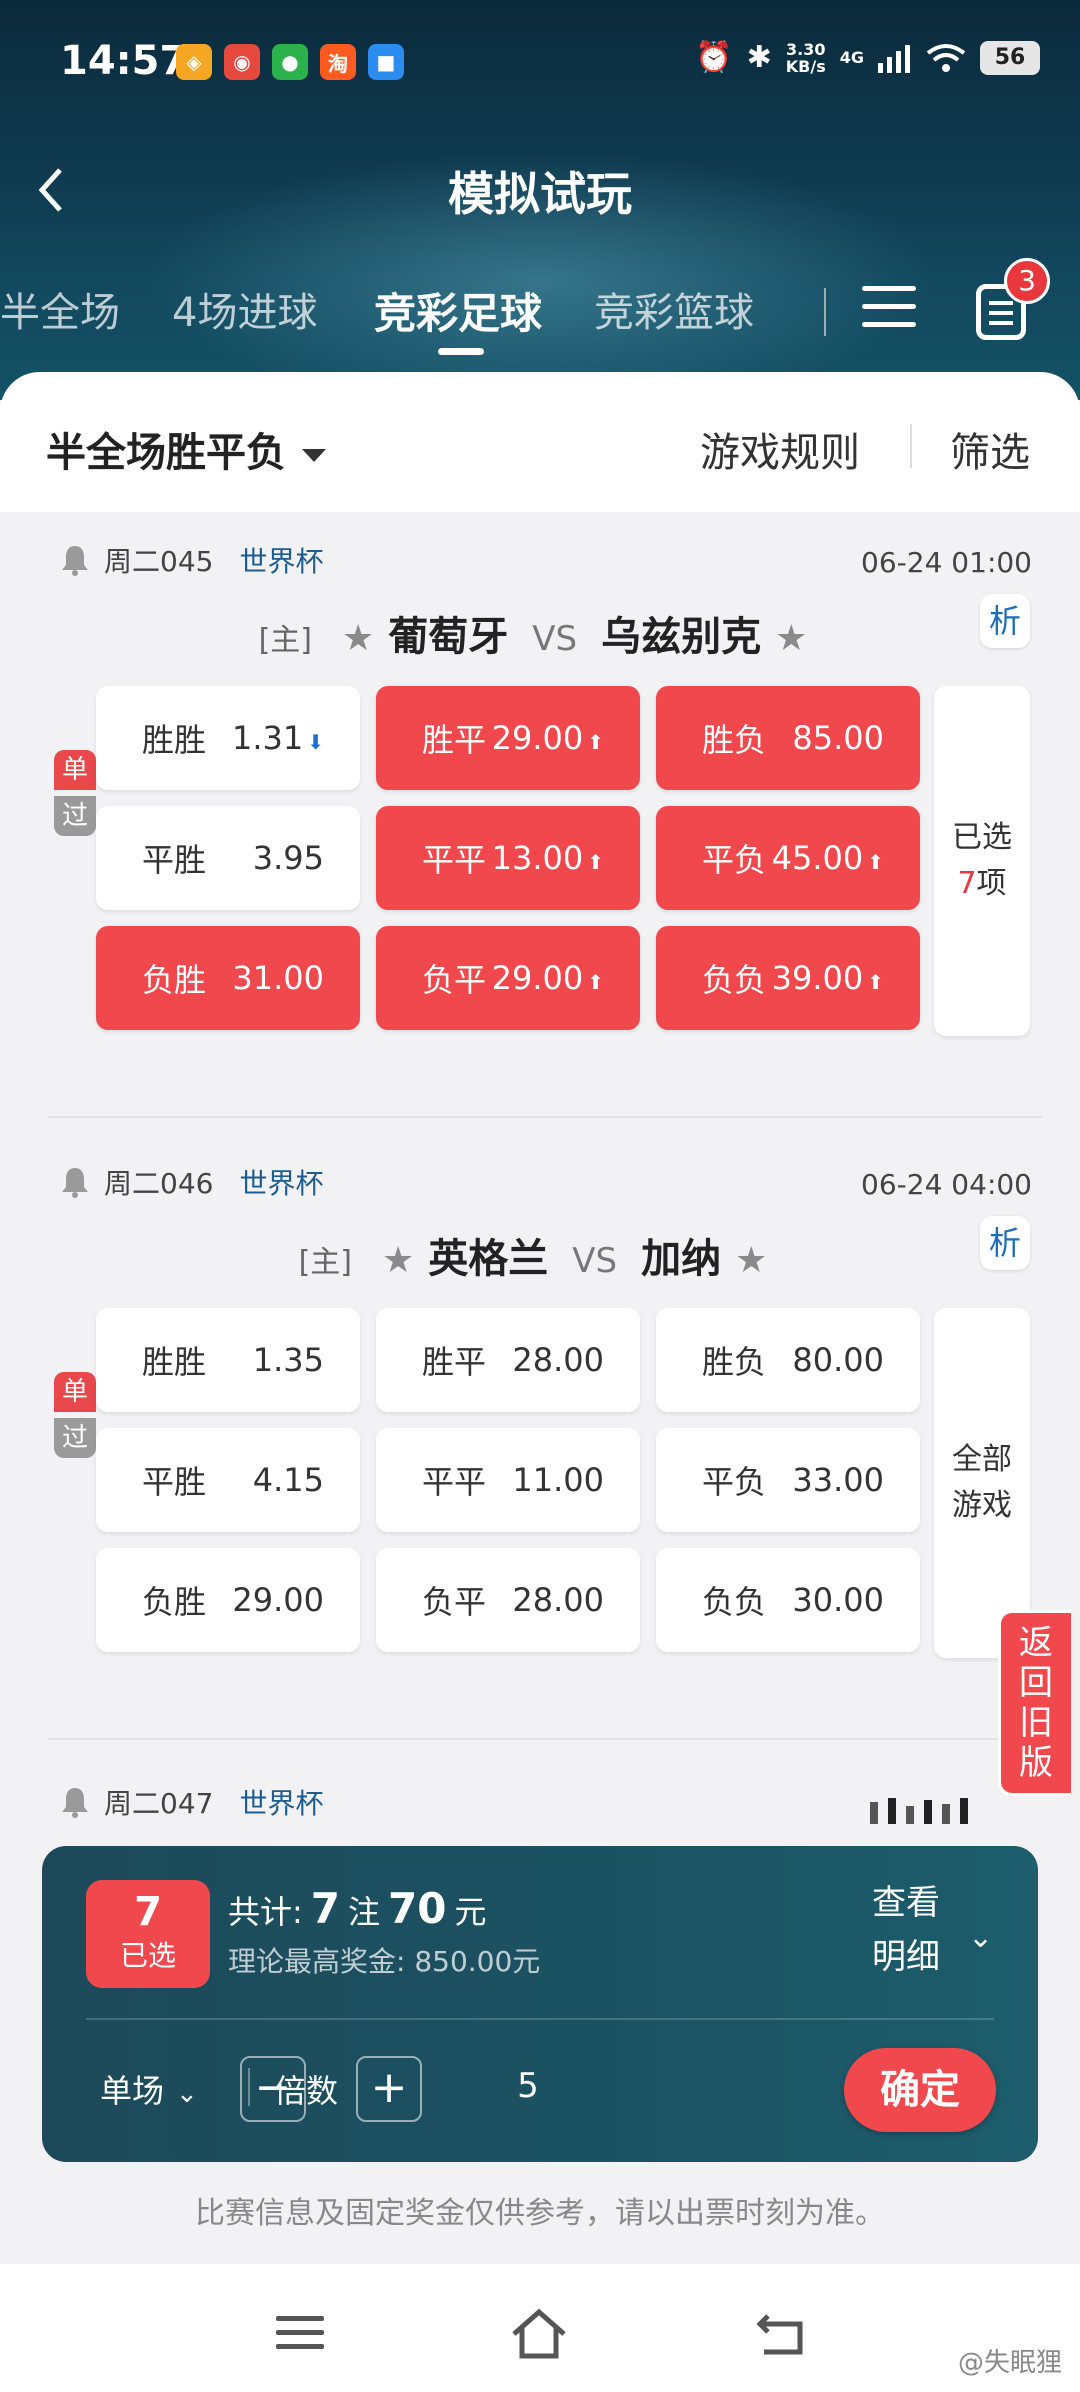 This screenshot has width=1080, height=2392. I want to click on menu-icon, so click(889, 310).